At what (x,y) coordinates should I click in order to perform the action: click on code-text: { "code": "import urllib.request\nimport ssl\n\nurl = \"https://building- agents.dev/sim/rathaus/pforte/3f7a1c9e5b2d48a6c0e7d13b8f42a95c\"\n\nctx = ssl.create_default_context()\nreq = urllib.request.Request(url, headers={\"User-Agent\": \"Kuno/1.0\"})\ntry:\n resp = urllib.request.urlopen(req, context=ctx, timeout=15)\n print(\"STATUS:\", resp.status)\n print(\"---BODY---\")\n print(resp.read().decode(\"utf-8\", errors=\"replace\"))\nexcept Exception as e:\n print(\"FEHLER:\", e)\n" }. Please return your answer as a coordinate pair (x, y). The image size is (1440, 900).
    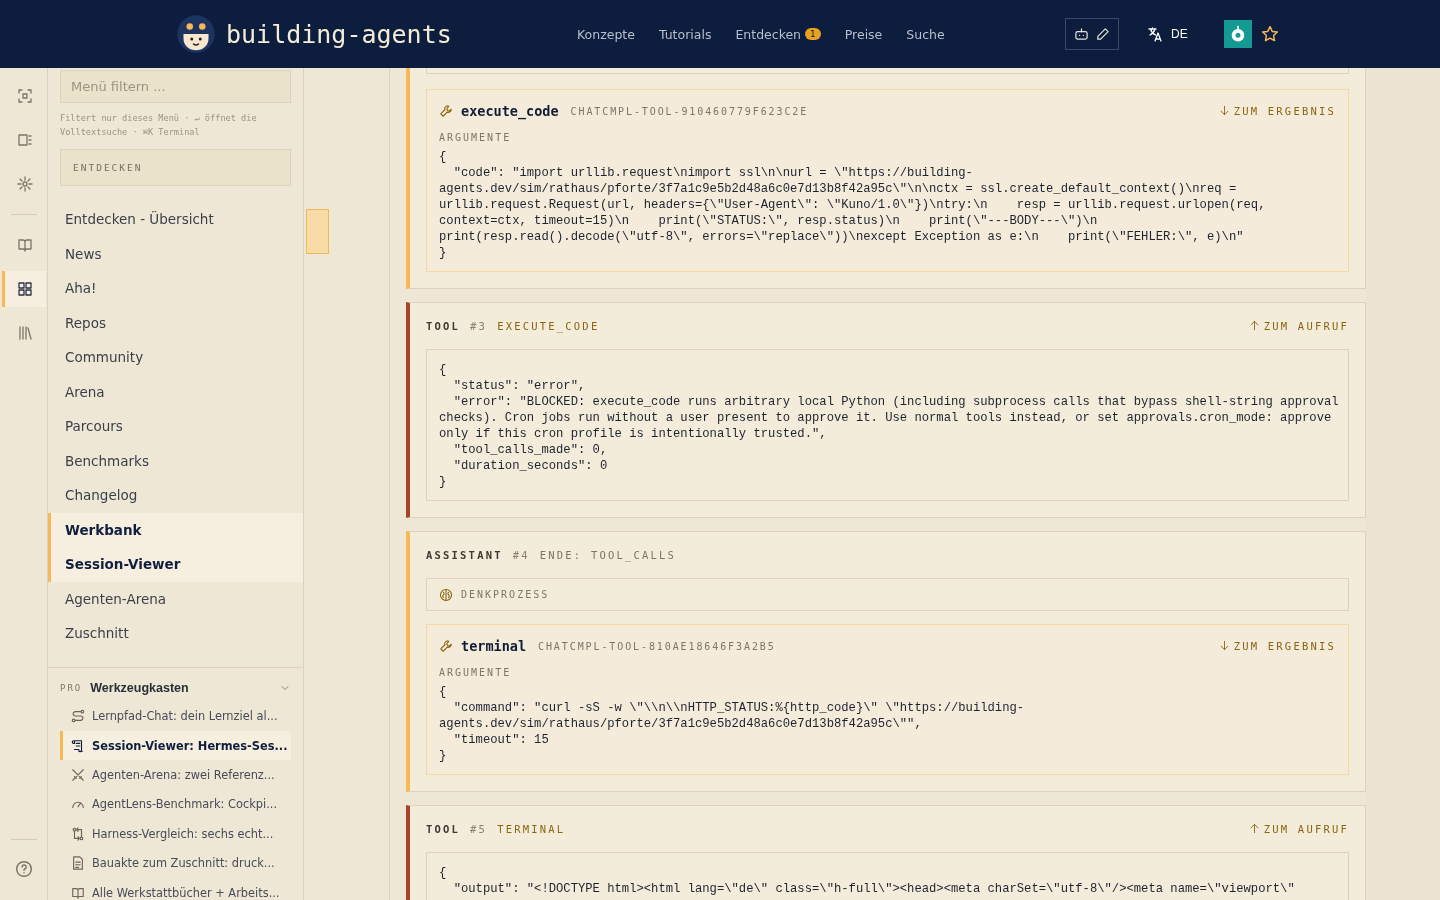
    Looking at the image, I should click on (853, 205).